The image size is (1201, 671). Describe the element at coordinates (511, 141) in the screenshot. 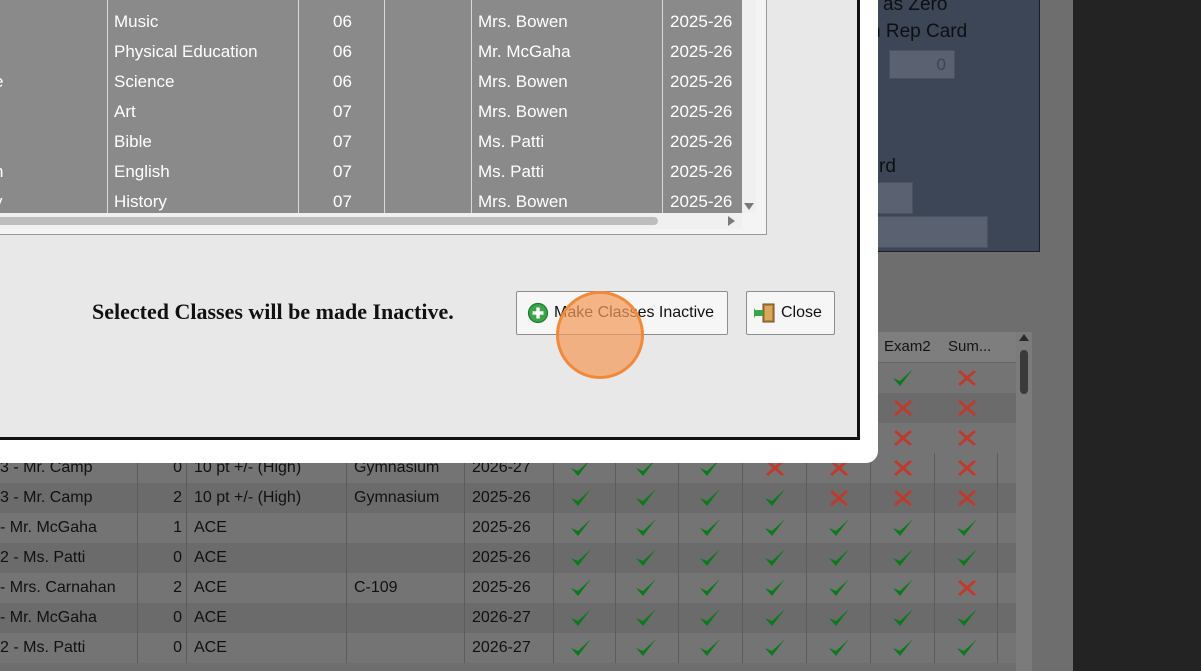

I see `class-cell-teacher: Ms. Patti` at that location.